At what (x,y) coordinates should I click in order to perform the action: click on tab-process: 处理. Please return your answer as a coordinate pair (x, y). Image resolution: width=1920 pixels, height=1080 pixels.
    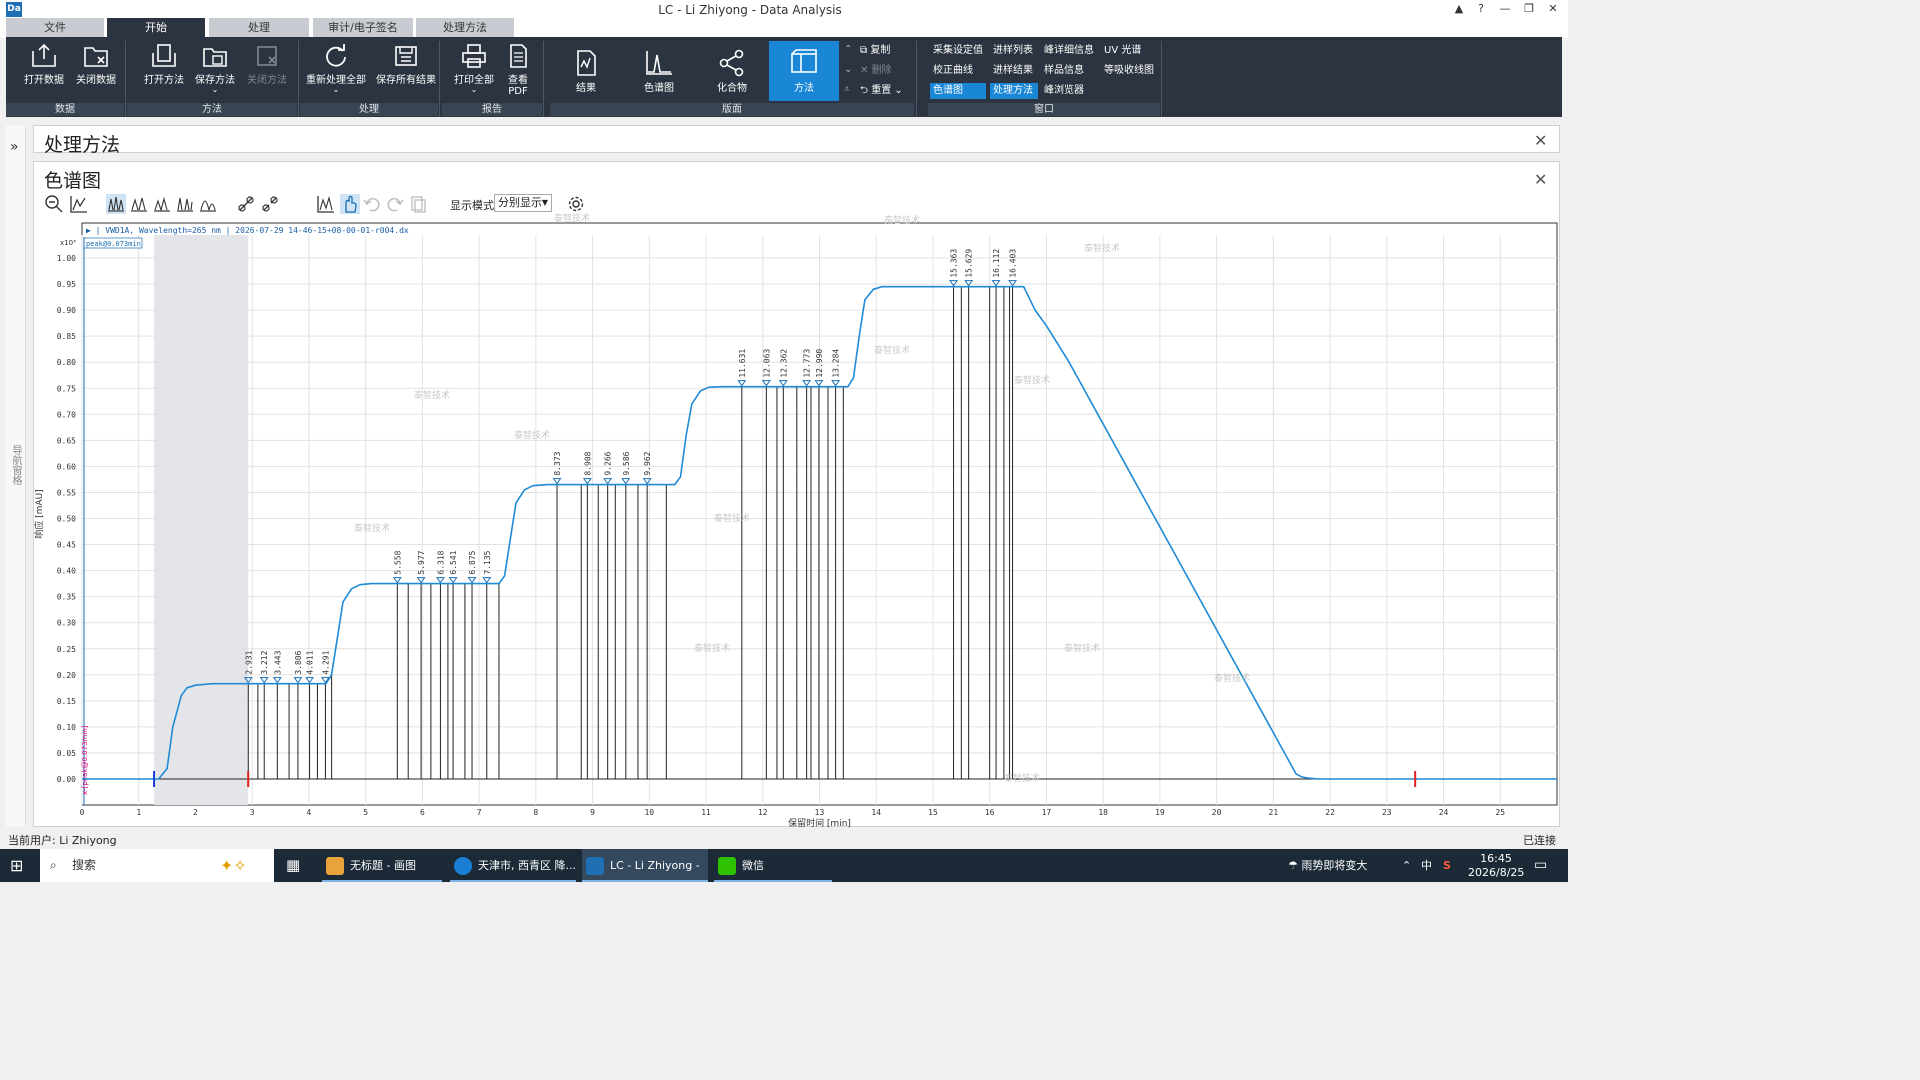
    Looking at the image, I should click on (259, 28).